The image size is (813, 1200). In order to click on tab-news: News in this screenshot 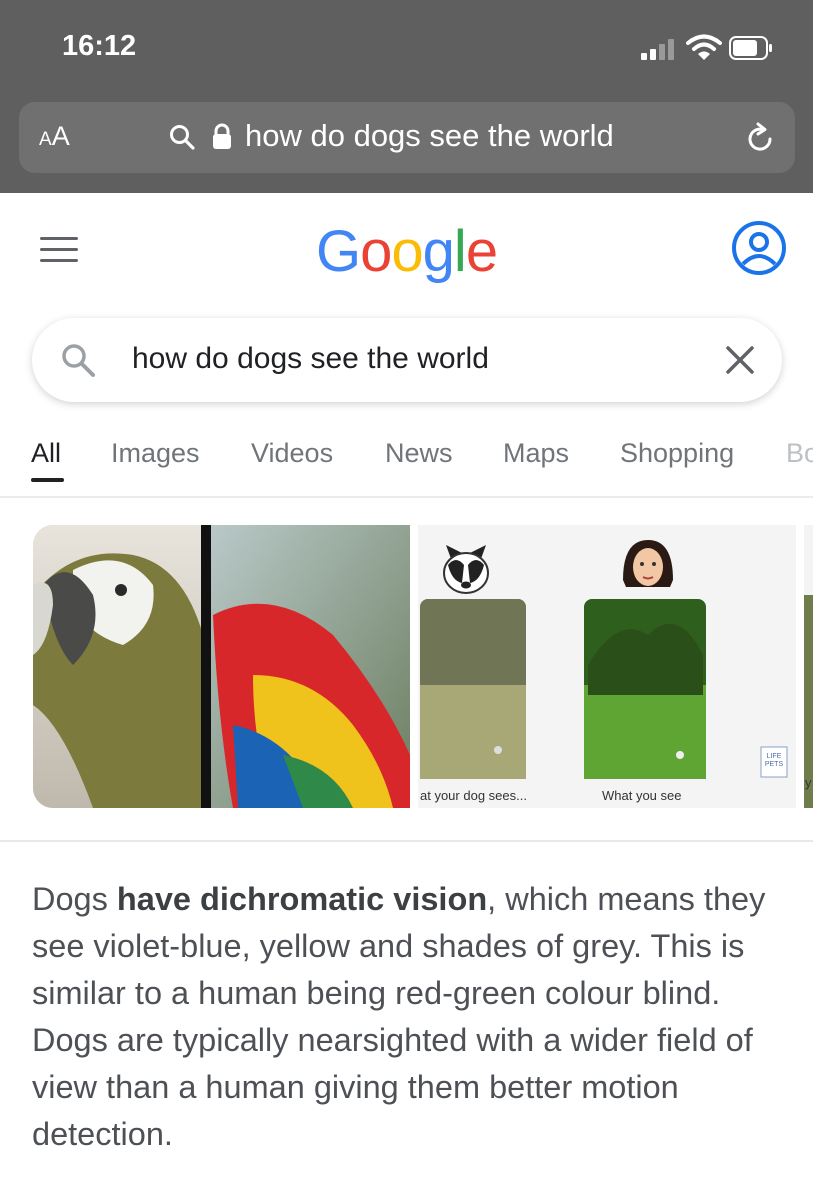, I will do `click(419, 453)`.